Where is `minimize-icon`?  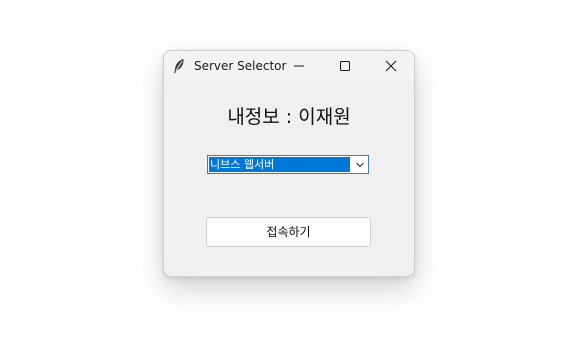
minimize-icon is located at coordinates (299, 66).